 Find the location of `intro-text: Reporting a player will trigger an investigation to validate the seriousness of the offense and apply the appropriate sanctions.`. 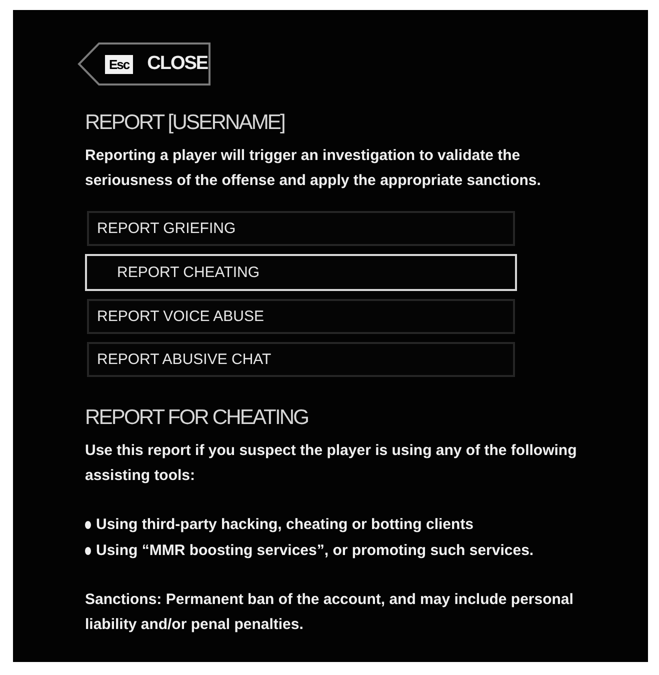

intro-text: Reporting a player will trigger an investigation to validate the seriousness of the offense and apply the appropriate sanctions. is located at coordinates (313, 168).